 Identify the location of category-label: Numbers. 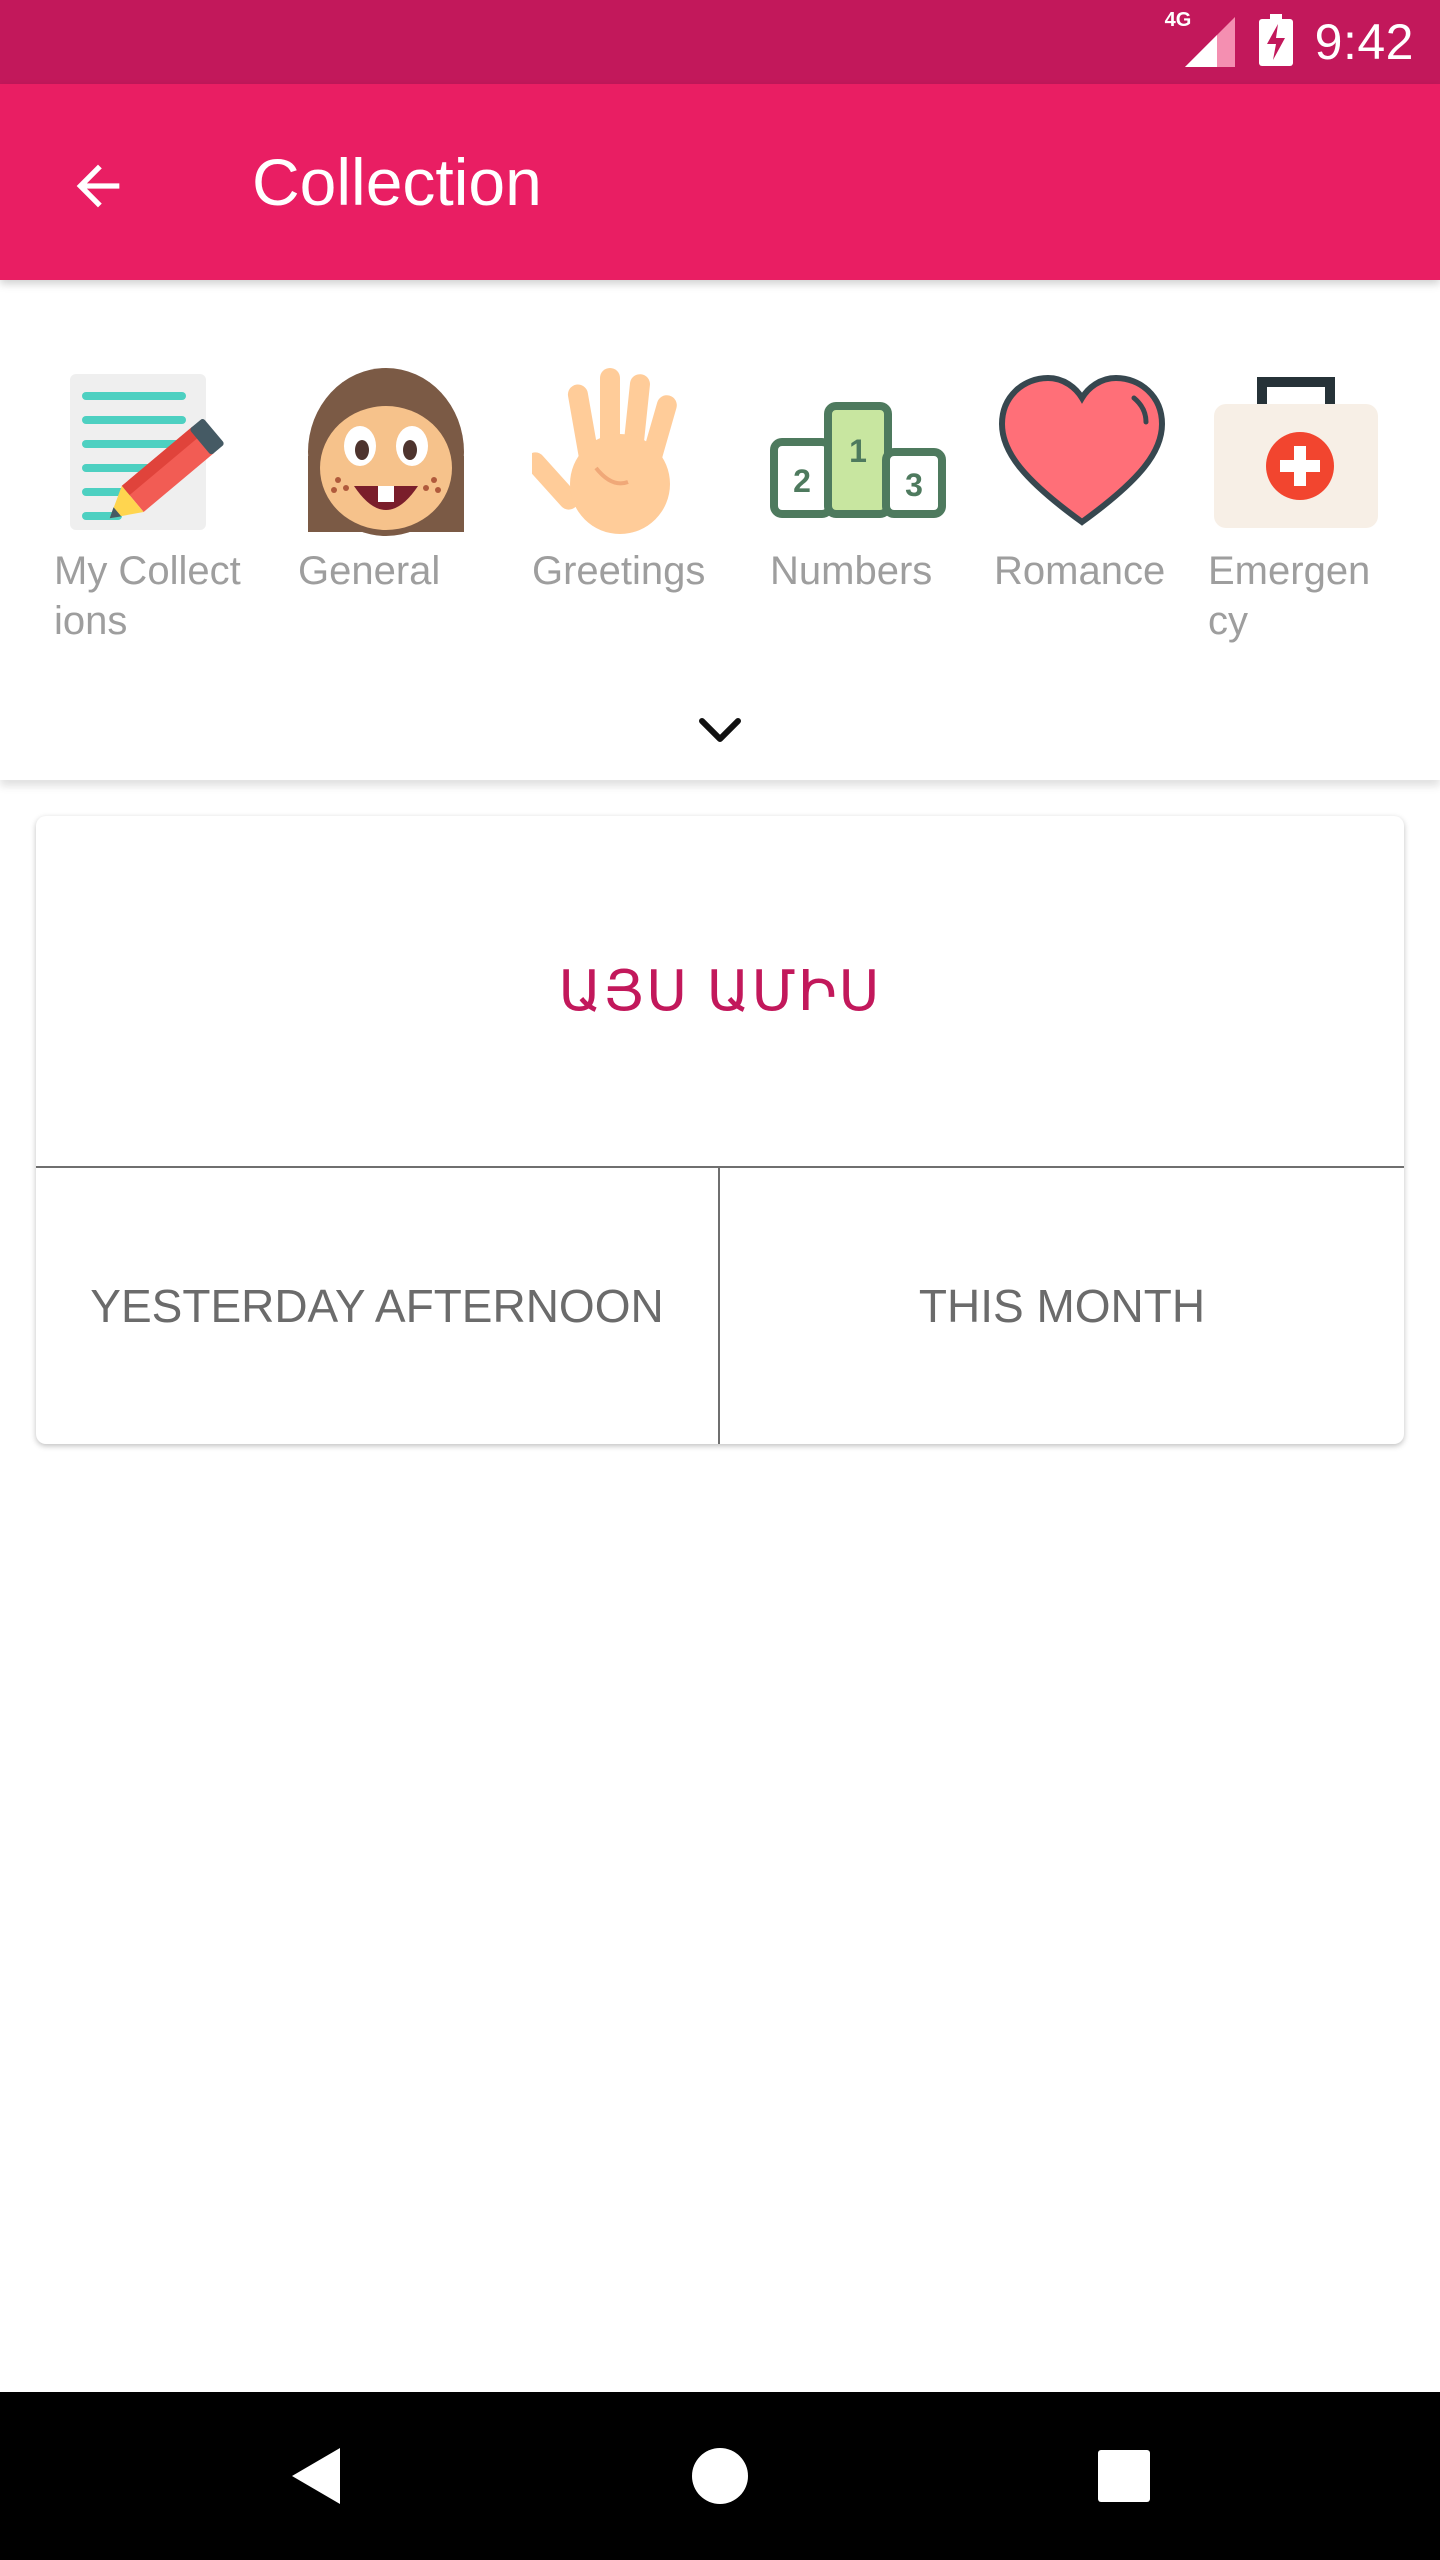
(851, 571).